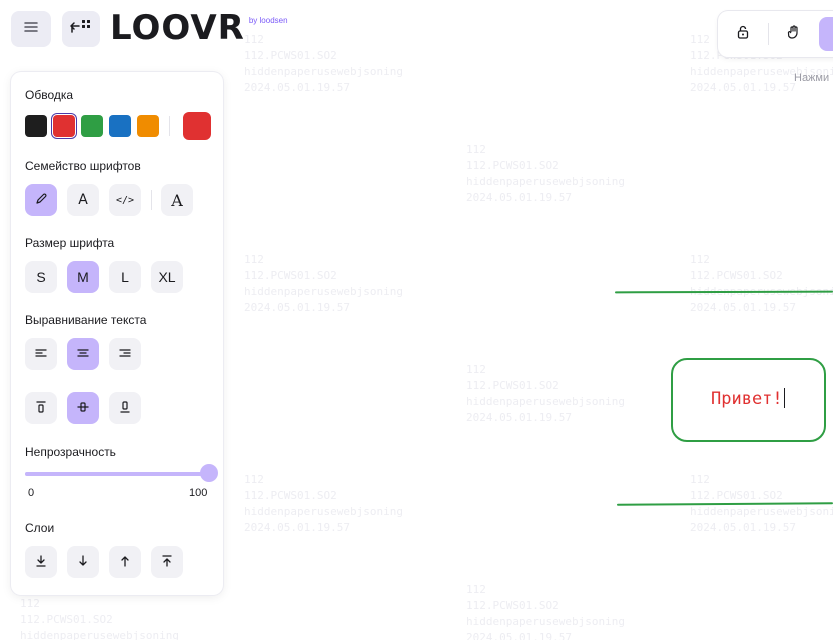 Image resolution: width=833 pixels, height=640 pixels. What do you see at coordinates (209, 473) in the screenshot?
I see `opacity-slider-thumb` at bounding box center [209, 473].